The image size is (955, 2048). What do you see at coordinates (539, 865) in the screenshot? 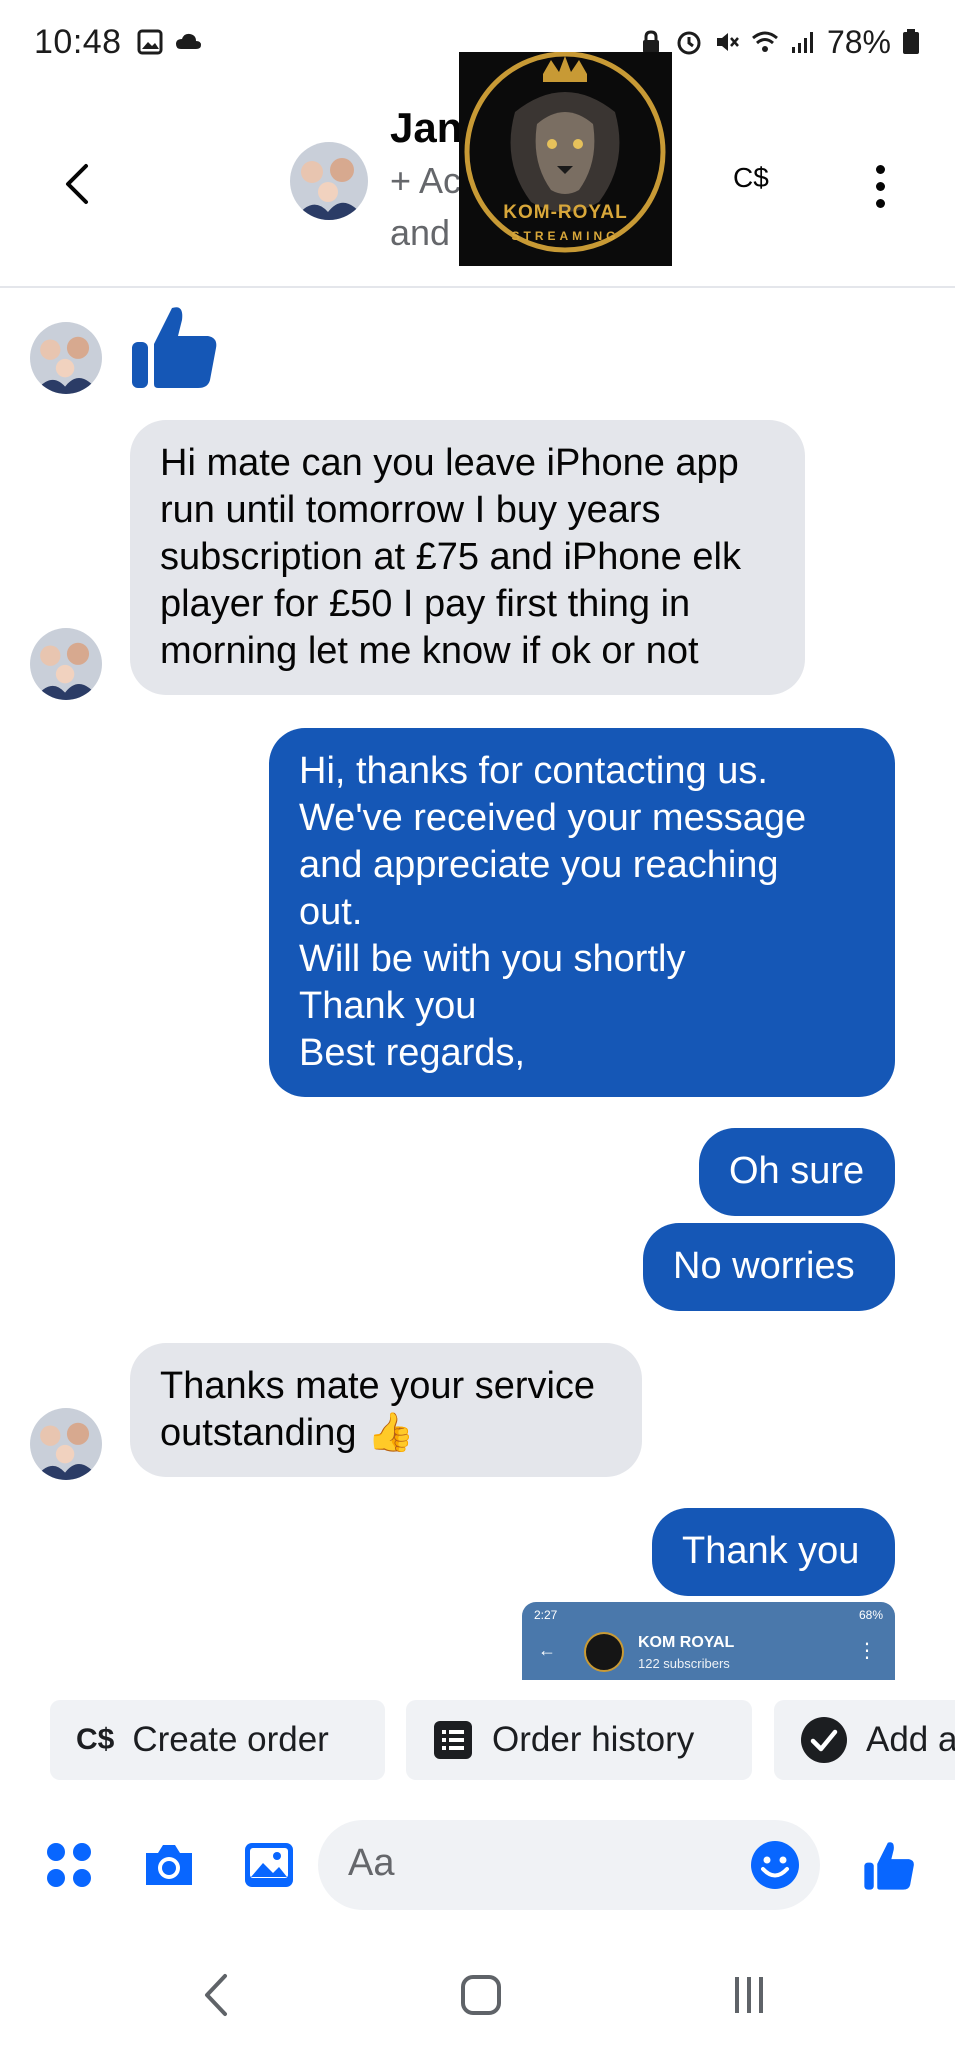
I see `message-text-line: and appreciate you reaching` at bounding box center [539, 865].